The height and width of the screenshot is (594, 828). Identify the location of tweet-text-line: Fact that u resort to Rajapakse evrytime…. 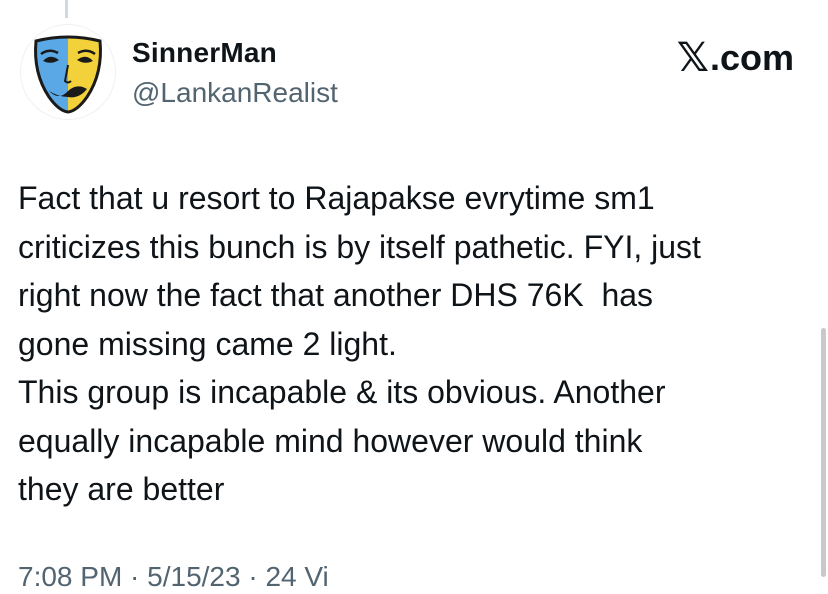
(336, 198).